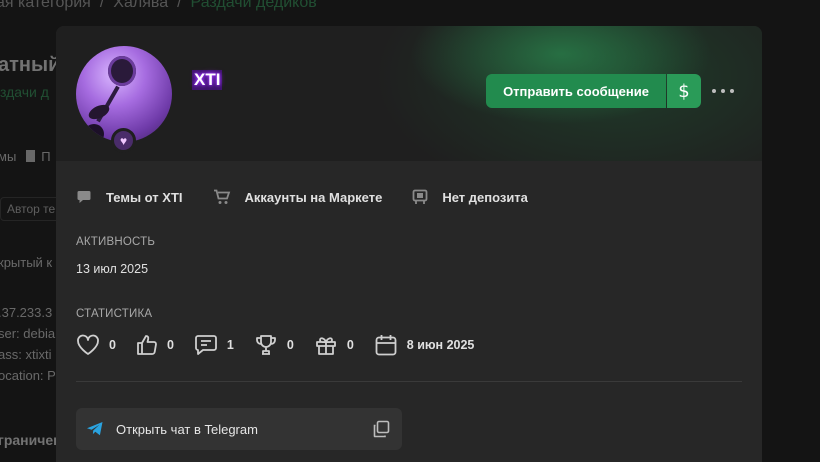 Image resolution: width=820 pixels, height=462 pixels. Describe the element at coordinates (144, 197) in the screenshot. I see `user-threads-label: Темы от XTI` at that location.